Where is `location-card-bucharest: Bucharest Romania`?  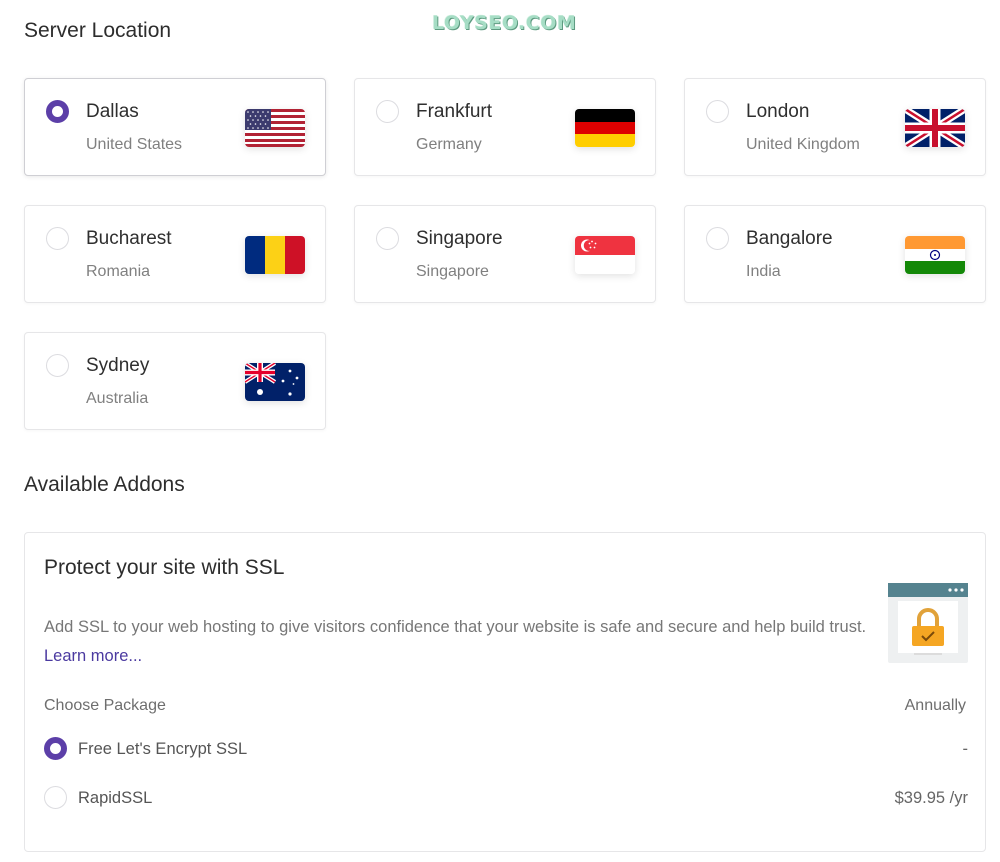
location-card-bucharest: Bucharest Romania is located at coordinates (175, 254).